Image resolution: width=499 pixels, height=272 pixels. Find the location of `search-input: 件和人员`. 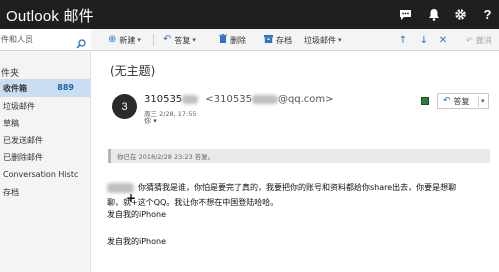

search-input: 件和人员 is located at coordinates (17, 39).